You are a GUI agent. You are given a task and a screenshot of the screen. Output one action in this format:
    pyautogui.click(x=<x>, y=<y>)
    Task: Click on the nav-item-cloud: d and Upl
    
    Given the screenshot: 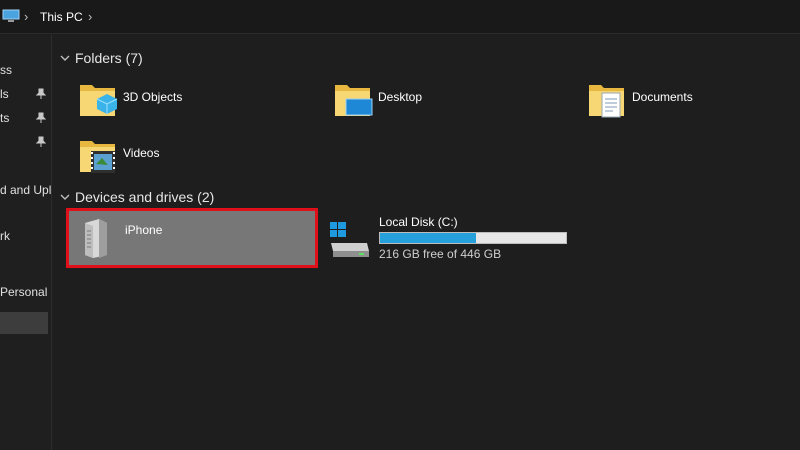 What is the action you would take?
    pyautogui.click(x=25, y=190)
    